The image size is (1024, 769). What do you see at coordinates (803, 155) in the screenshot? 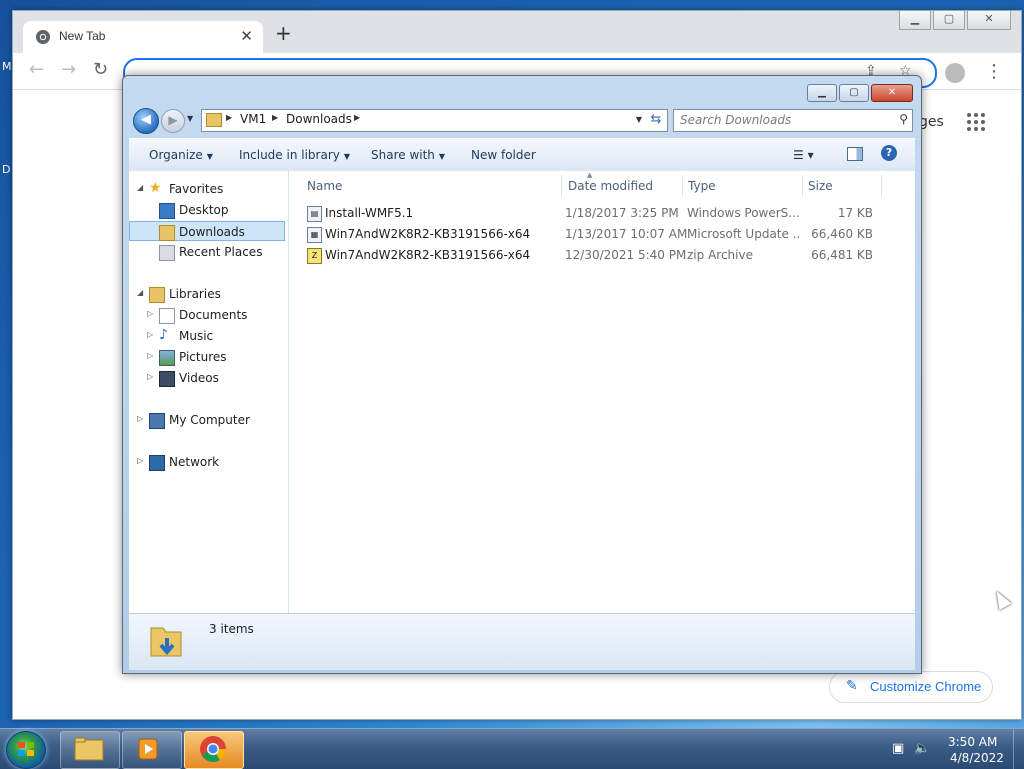
I see `change-view-icon: ☰ ▾` at bounding box center [803, 155].